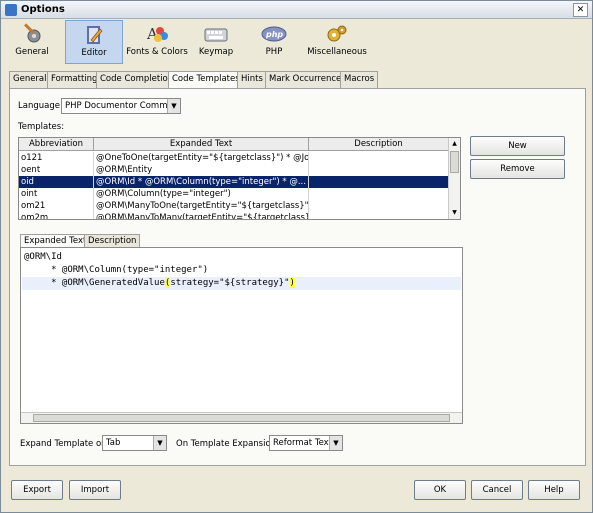  What do you see at coordinates (32, 52) in the screenshot?
I see `category-label: General` at bounding box center [32, 52].